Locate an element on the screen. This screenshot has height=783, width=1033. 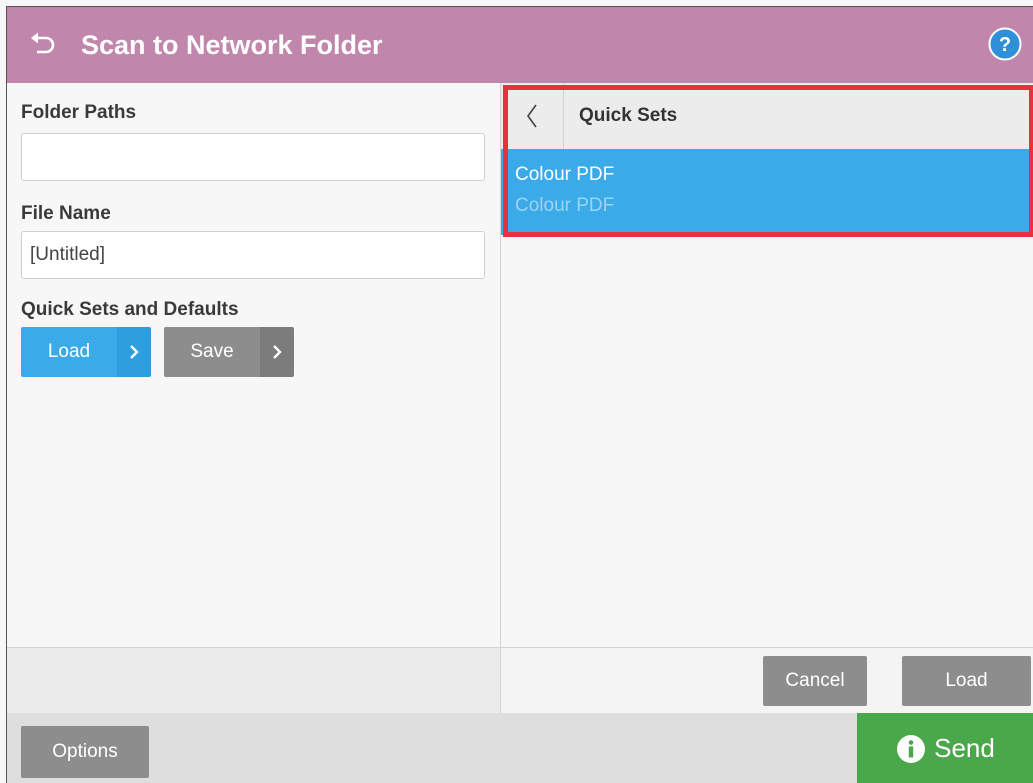
folder-paths-field is located at coordinates (253, 157).